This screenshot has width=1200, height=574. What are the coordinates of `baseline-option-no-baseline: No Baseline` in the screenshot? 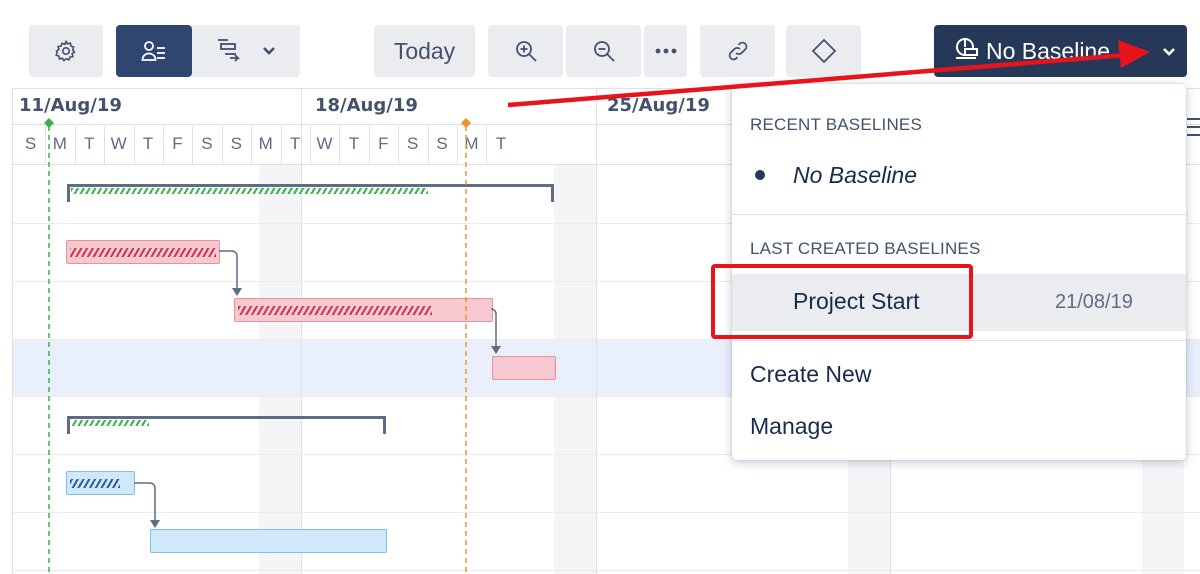 It's located at (959, 178).